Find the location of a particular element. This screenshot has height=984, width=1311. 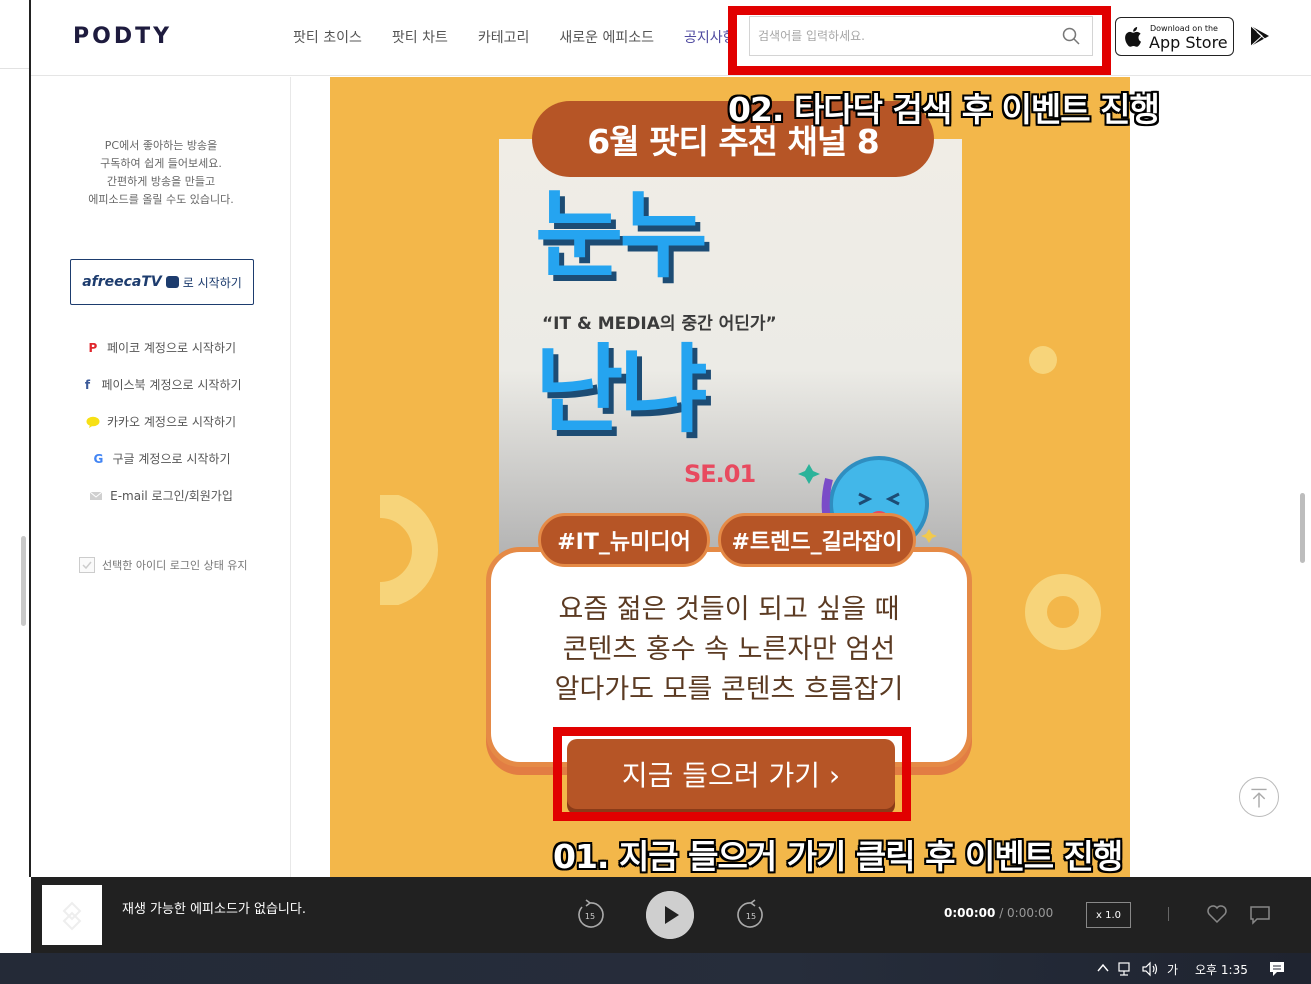

payco-icon: P is located at coordinates (93, 347).